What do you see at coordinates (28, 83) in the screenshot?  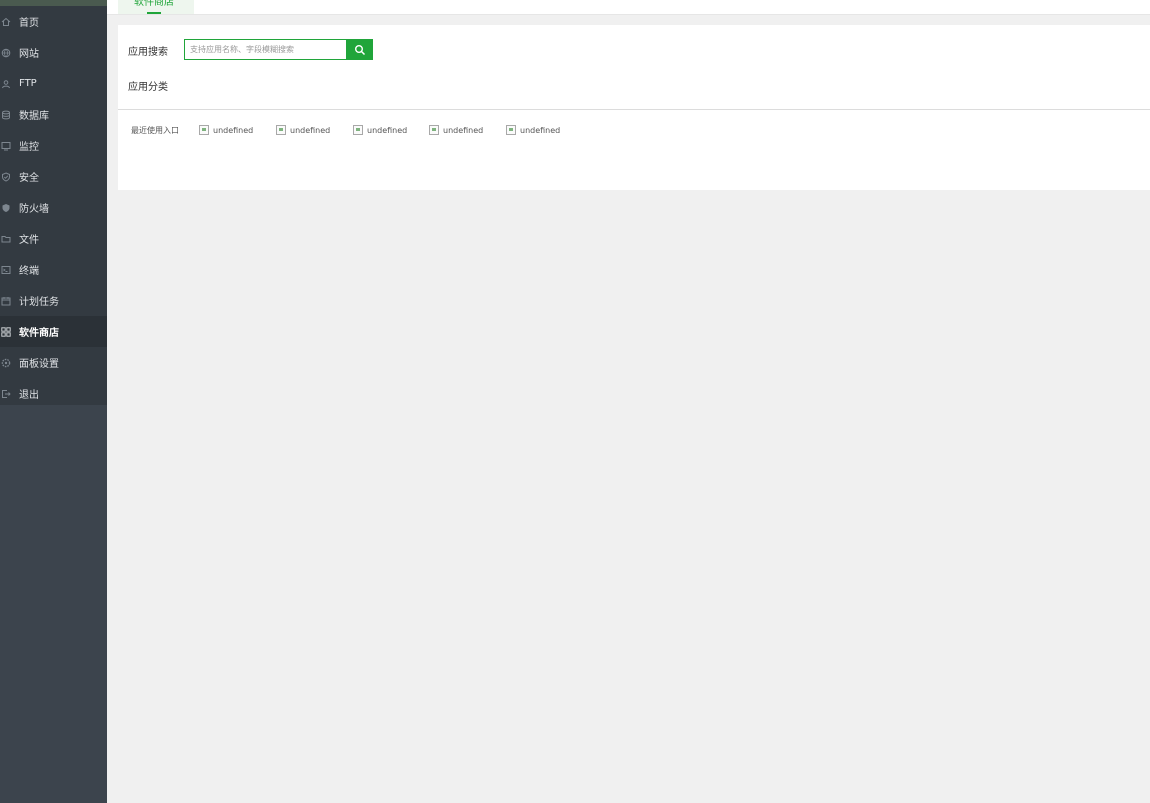 I see `sidebar-item-label: FTP` at bounding box center [28, 83].